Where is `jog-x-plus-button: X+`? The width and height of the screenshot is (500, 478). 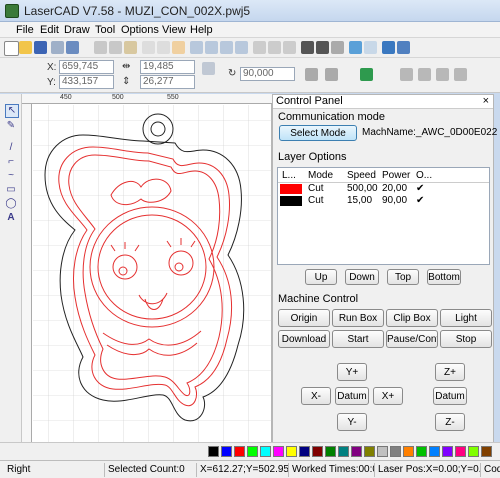 jog-x-plus-button: X+ is located at coordinates (388, 396).